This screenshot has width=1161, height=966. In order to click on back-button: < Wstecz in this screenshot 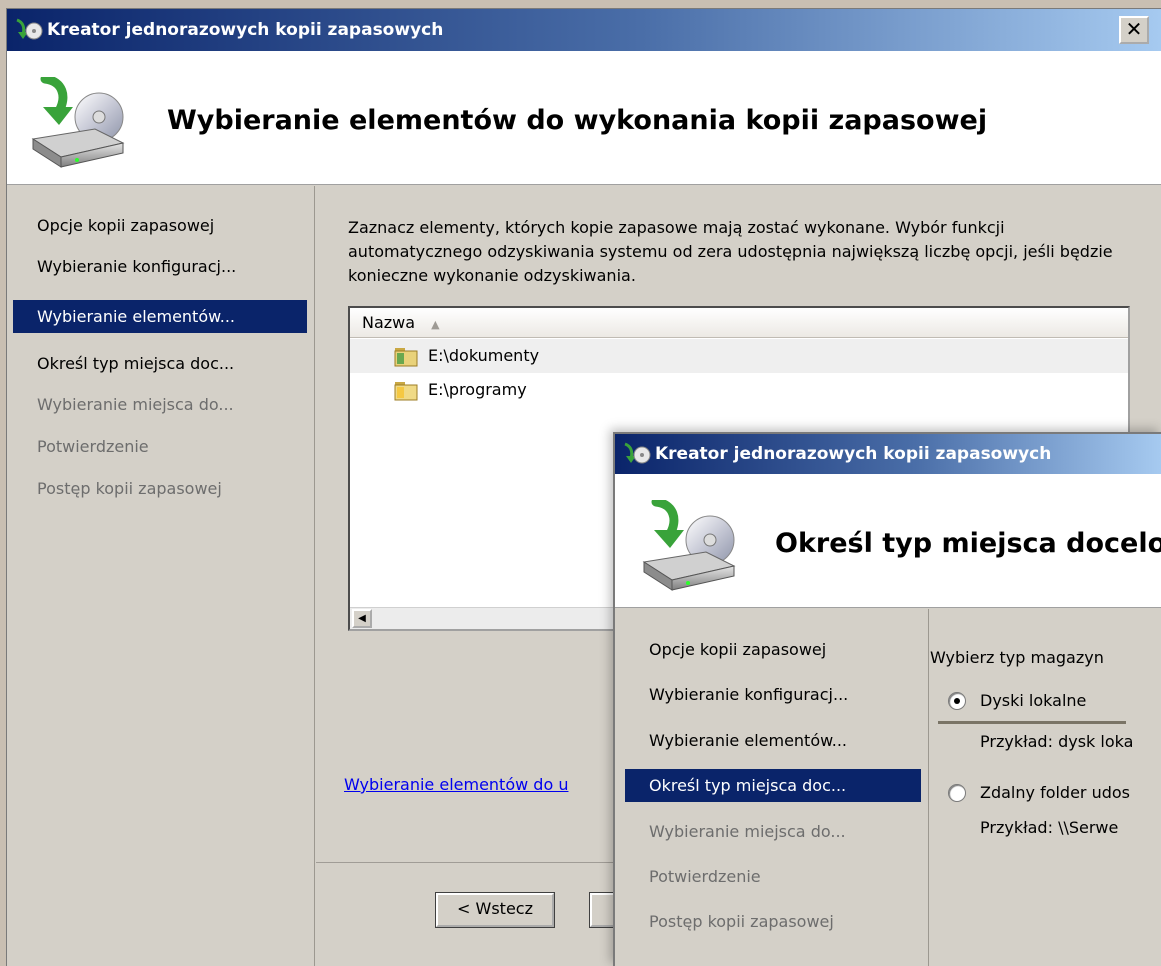, I will do `click(495, 910)`.